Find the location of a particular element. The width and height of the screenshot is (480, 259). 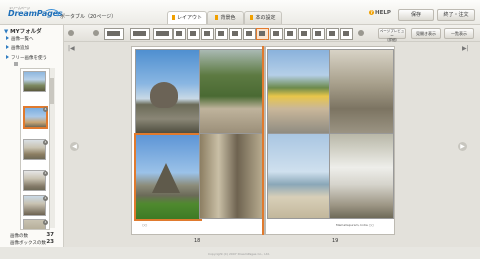

tab-layout: レイアウト is located at coordinates (187, 17).